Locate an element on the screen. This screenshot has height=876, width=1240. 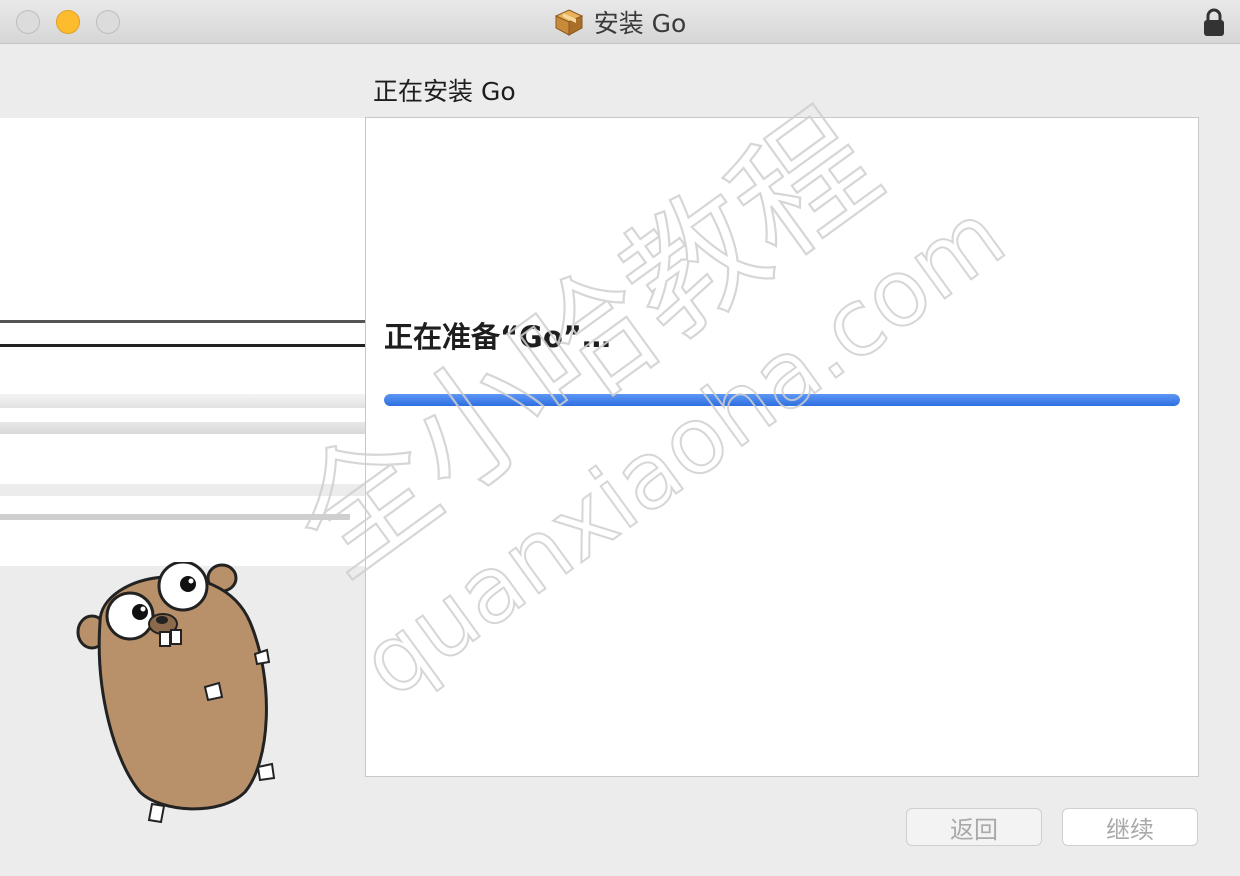
lock-icon is located at coordinates (1214, 22).